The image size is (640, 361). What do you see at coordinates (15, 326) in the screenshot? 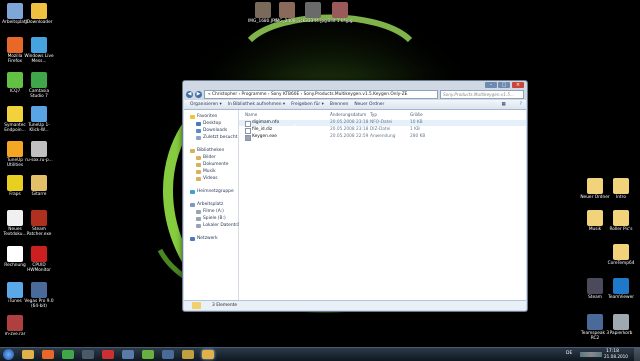
I see `desktop-icon-left-18: m-zve.rar` at bounding box center [15, 326].